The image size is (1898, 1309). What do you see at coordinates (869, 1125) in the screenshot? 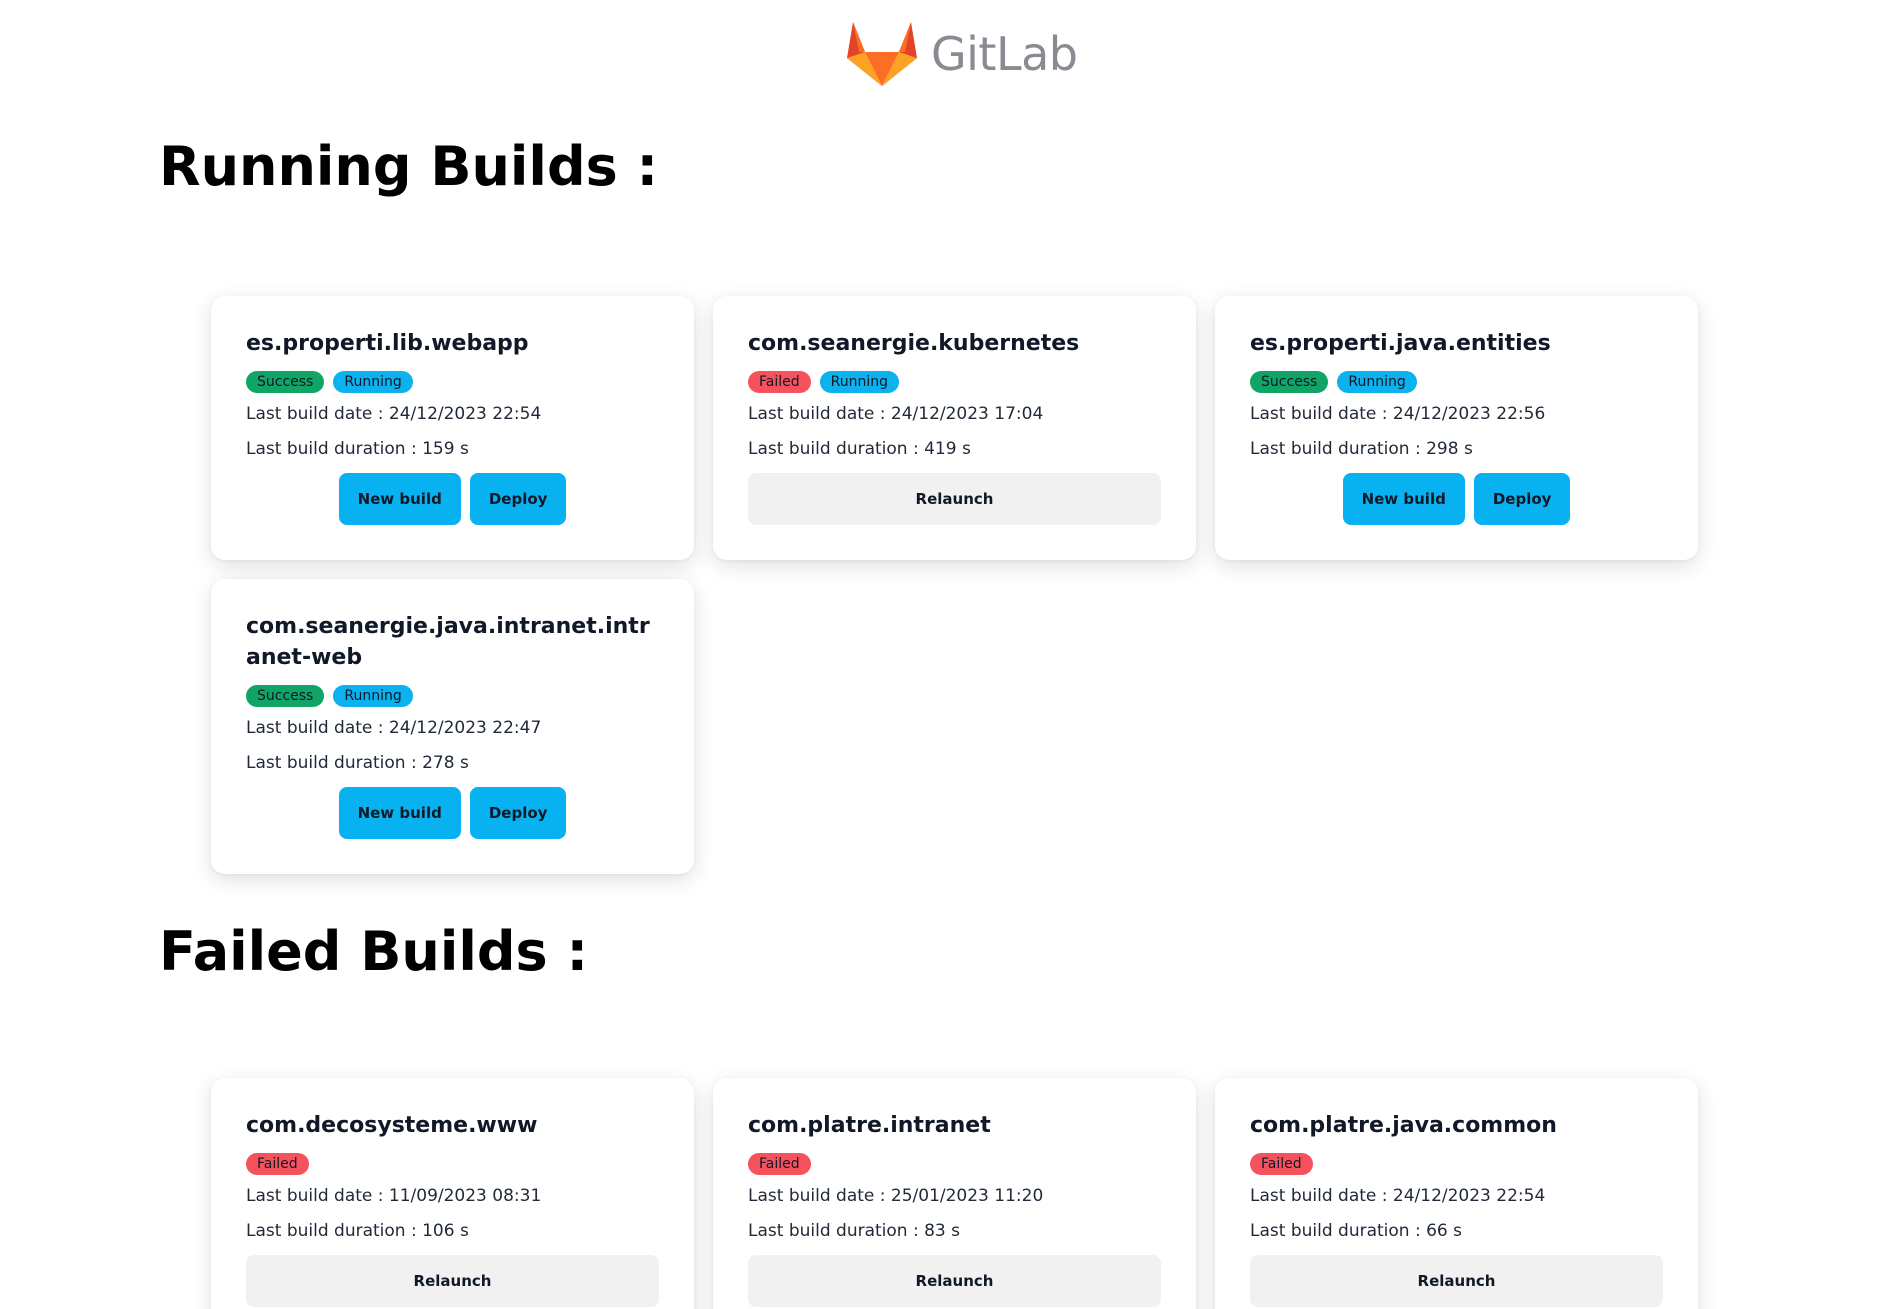
I see `build-name: com.platre.intranet` at bounding box center [869, 1125].